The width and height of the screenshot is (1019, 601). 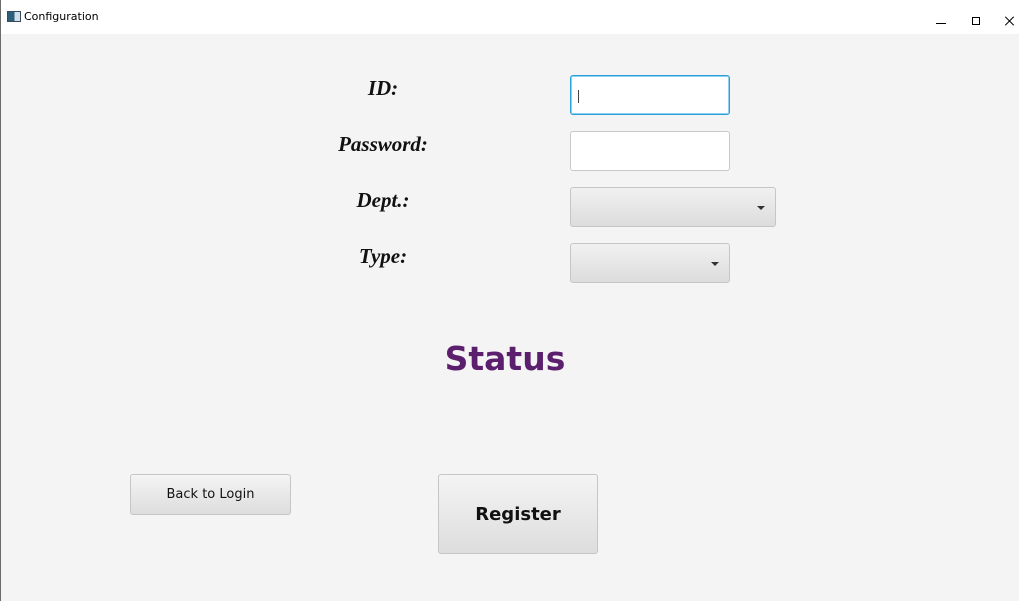 I want to click on maximize-icon, so click(x=976, y=21).